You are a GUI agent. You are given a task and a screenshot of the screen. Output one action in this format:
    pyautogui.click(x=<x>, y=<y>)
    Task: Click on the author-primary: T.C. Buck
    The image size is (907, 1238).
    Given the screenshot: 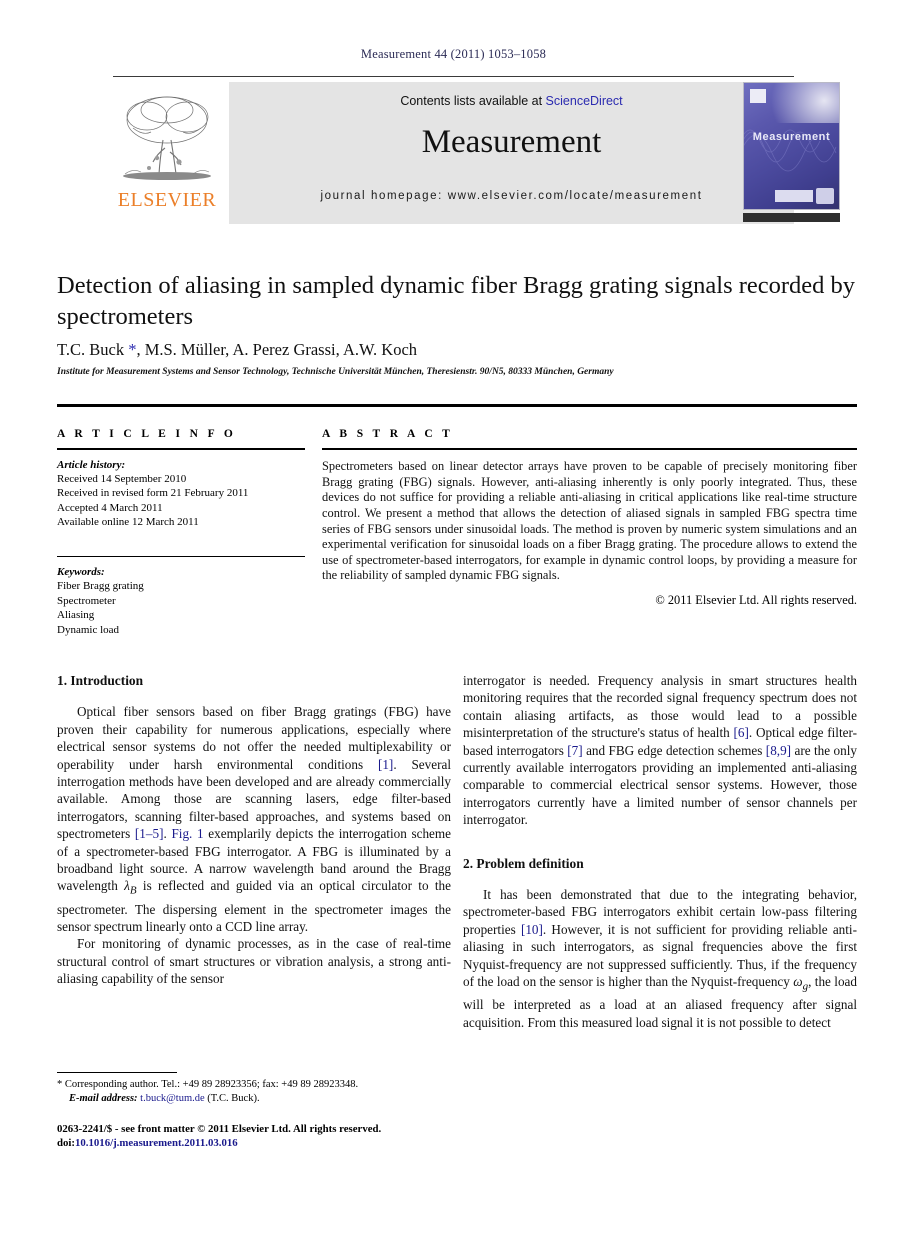 What is the action you would take?
    pyautogui.click(x=93, y=349)
    